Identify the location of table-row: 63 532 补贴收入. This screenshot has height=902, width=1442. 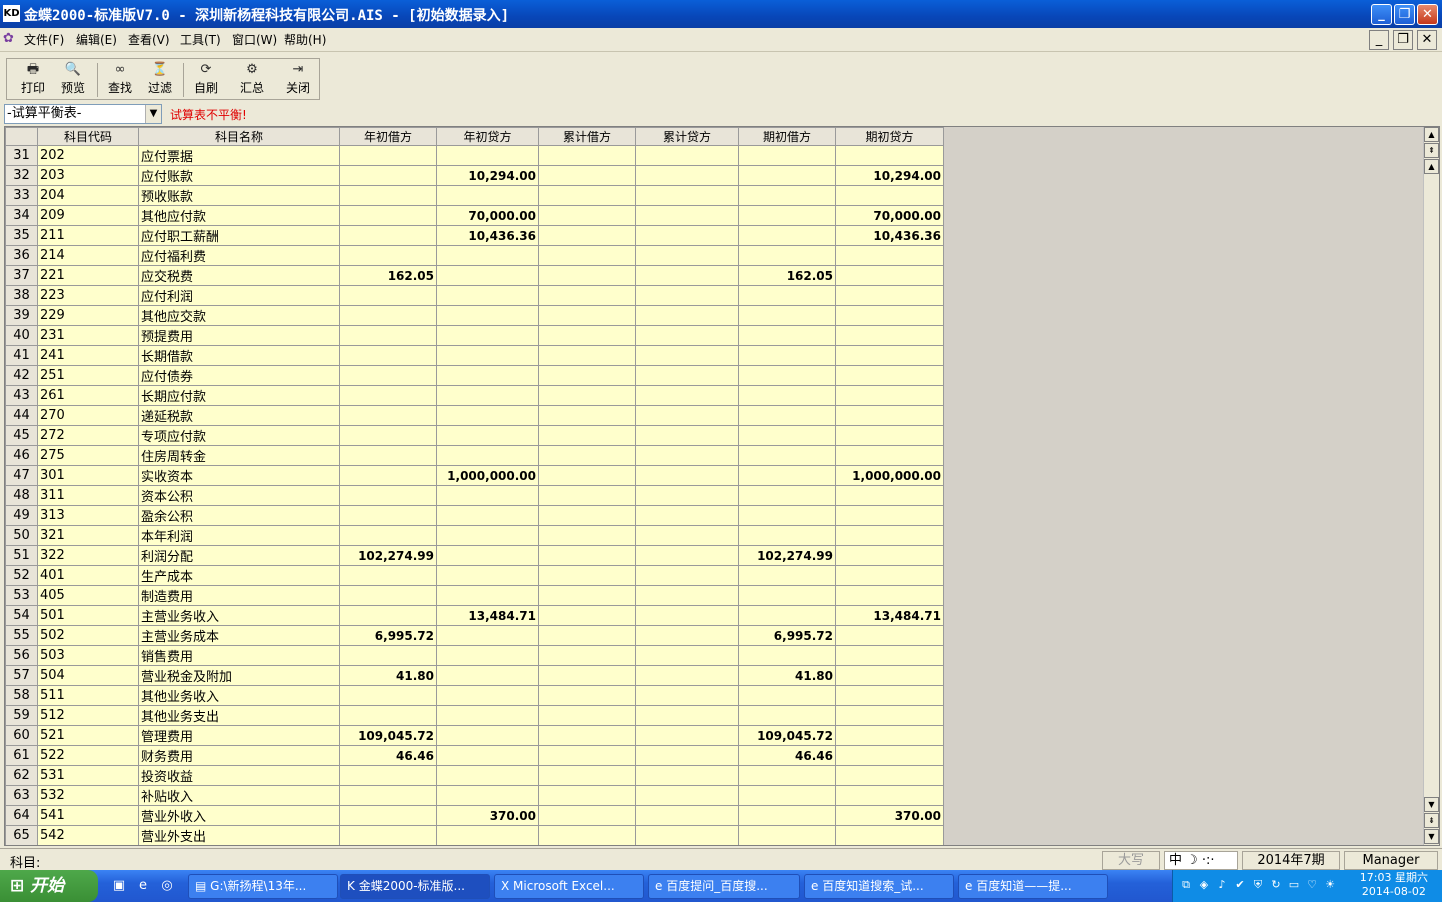
(474, 795).